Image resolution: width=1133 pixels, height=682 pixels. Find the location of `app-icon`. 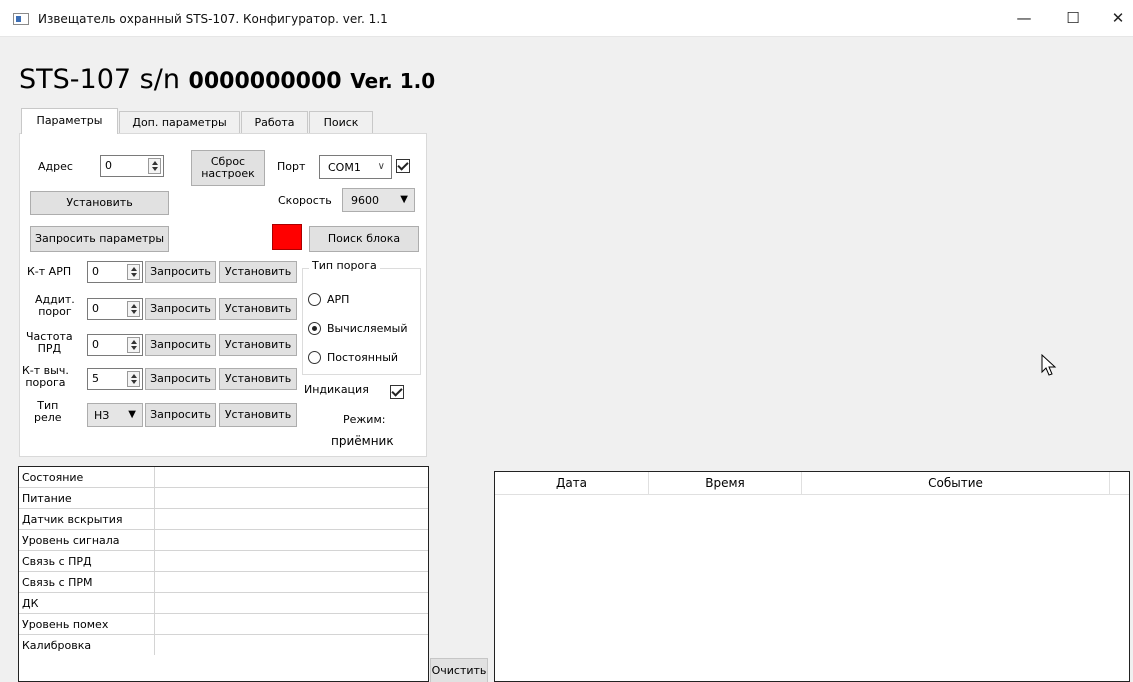

app-icon is located at coordinates (21, 19).